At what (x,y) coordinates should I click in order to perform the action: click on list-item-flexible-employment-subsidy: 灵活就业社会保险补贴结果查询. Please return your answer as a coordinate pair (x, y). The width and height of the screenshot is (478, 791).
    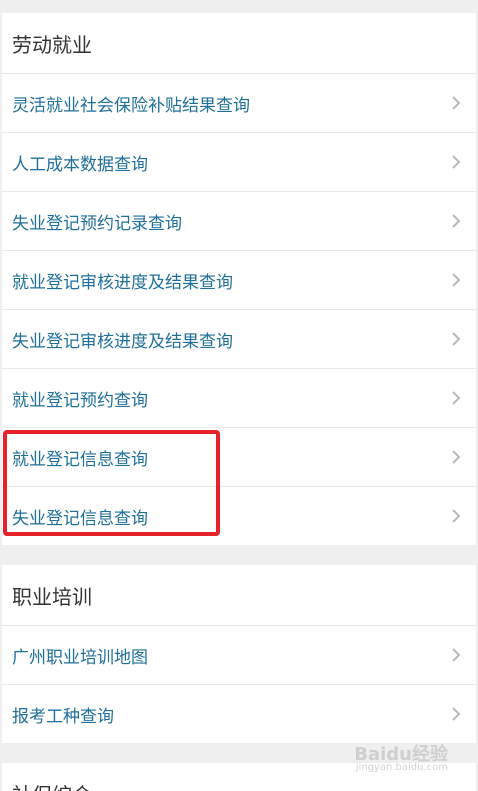
    Looking at the image, I should click on (239, 103).